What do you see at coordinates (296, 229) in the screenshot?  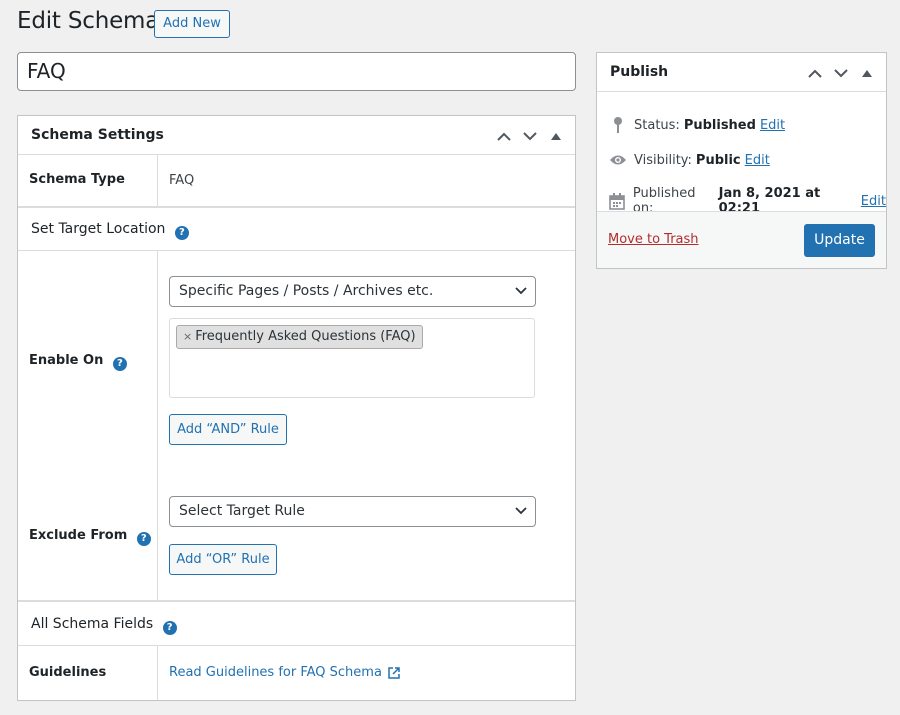 I see `target-location-header: Set Target Location ?` at bounding box center [296, 229].